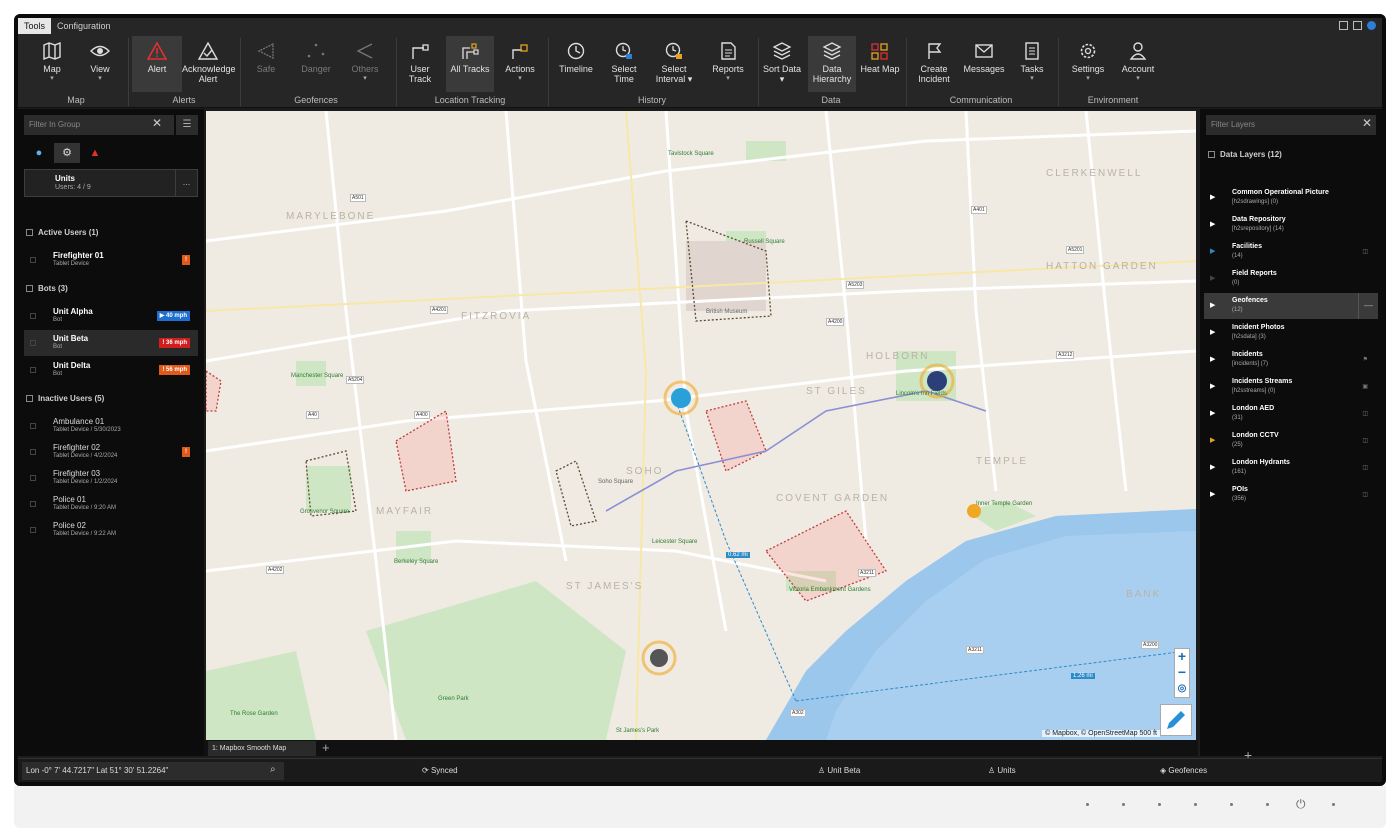  Describe the element at coordinates (111, 316) in the screenshot. I see `list-item: Unit Alpha Bot ▶ 40 mph` at that location.